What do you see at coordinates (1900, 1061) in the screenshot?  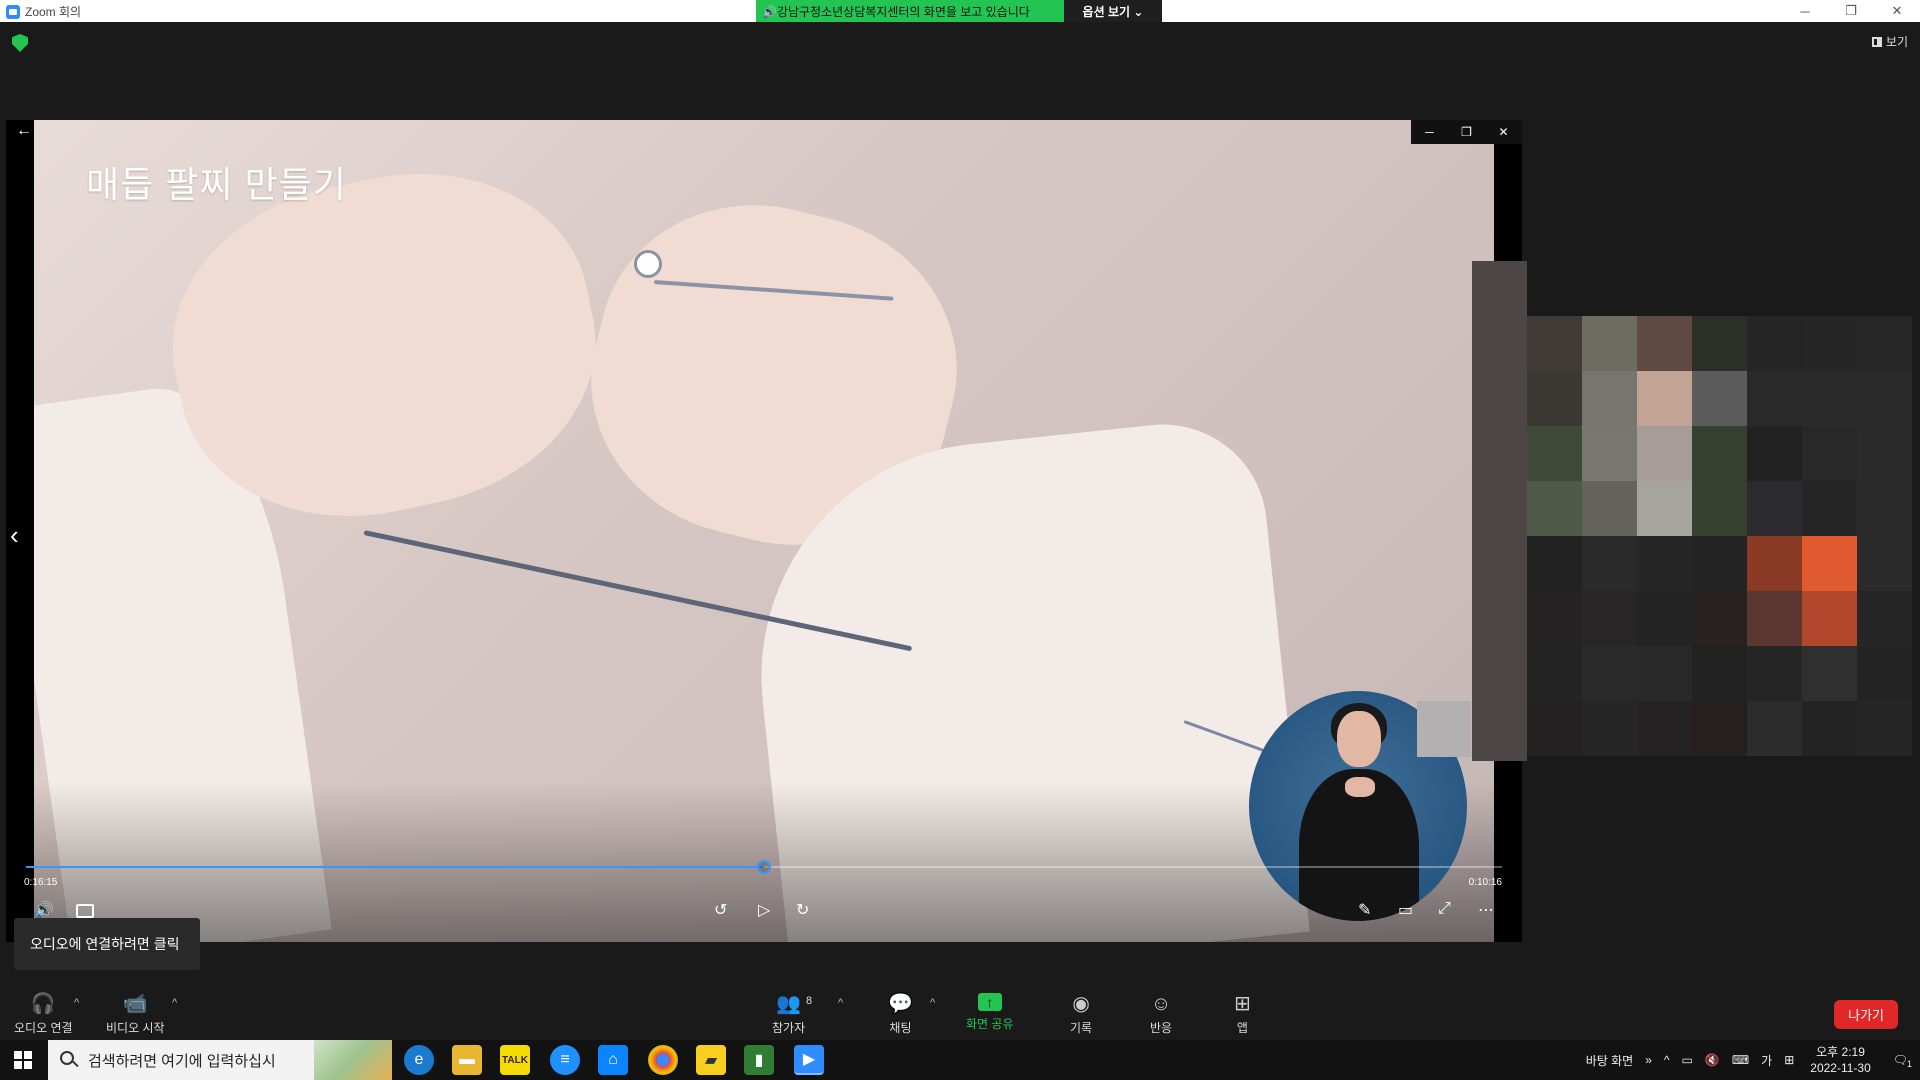 I see `notification-icon: 🗨 1` at bounding box center [1900, 1061].